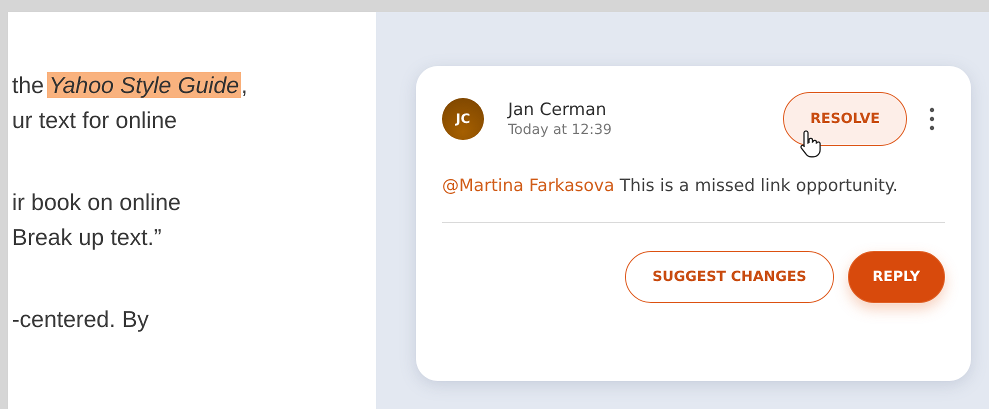 Image resolution: width=989 pixels, height=409 pixels. Describe the element at coordinates (845, 119) in the screenshot. I see `resolve-button: RESOLVE` at that location.